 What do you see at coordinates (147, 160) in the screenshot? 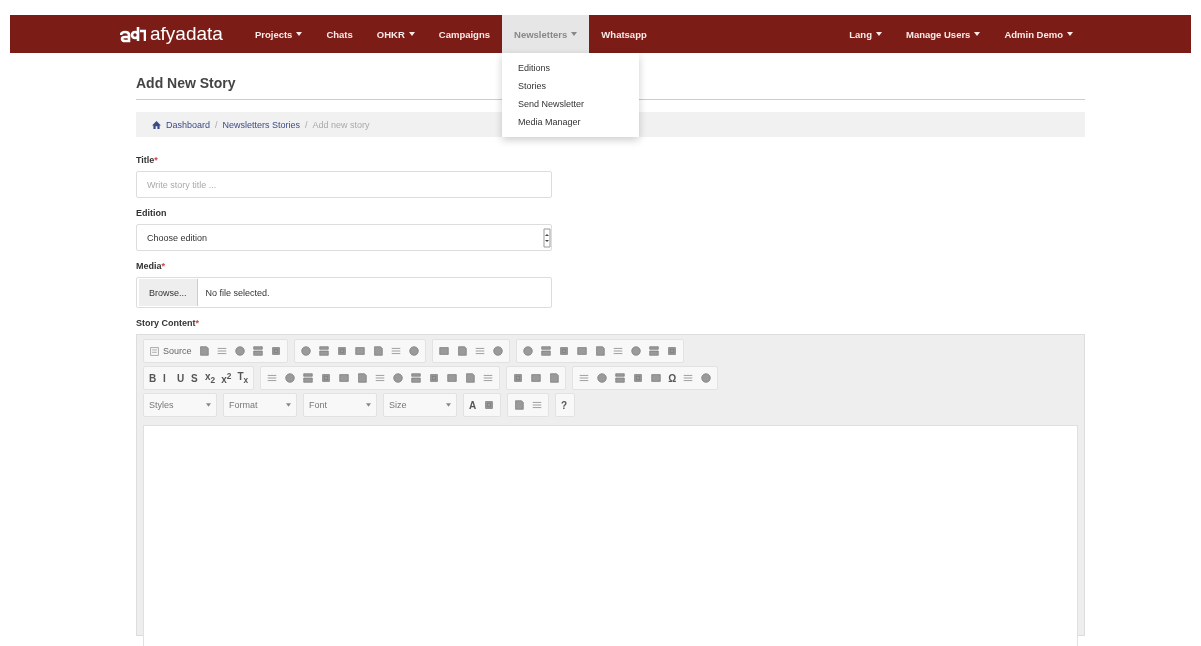
I see `field-label: Title*` at bounding box center [147, 160].